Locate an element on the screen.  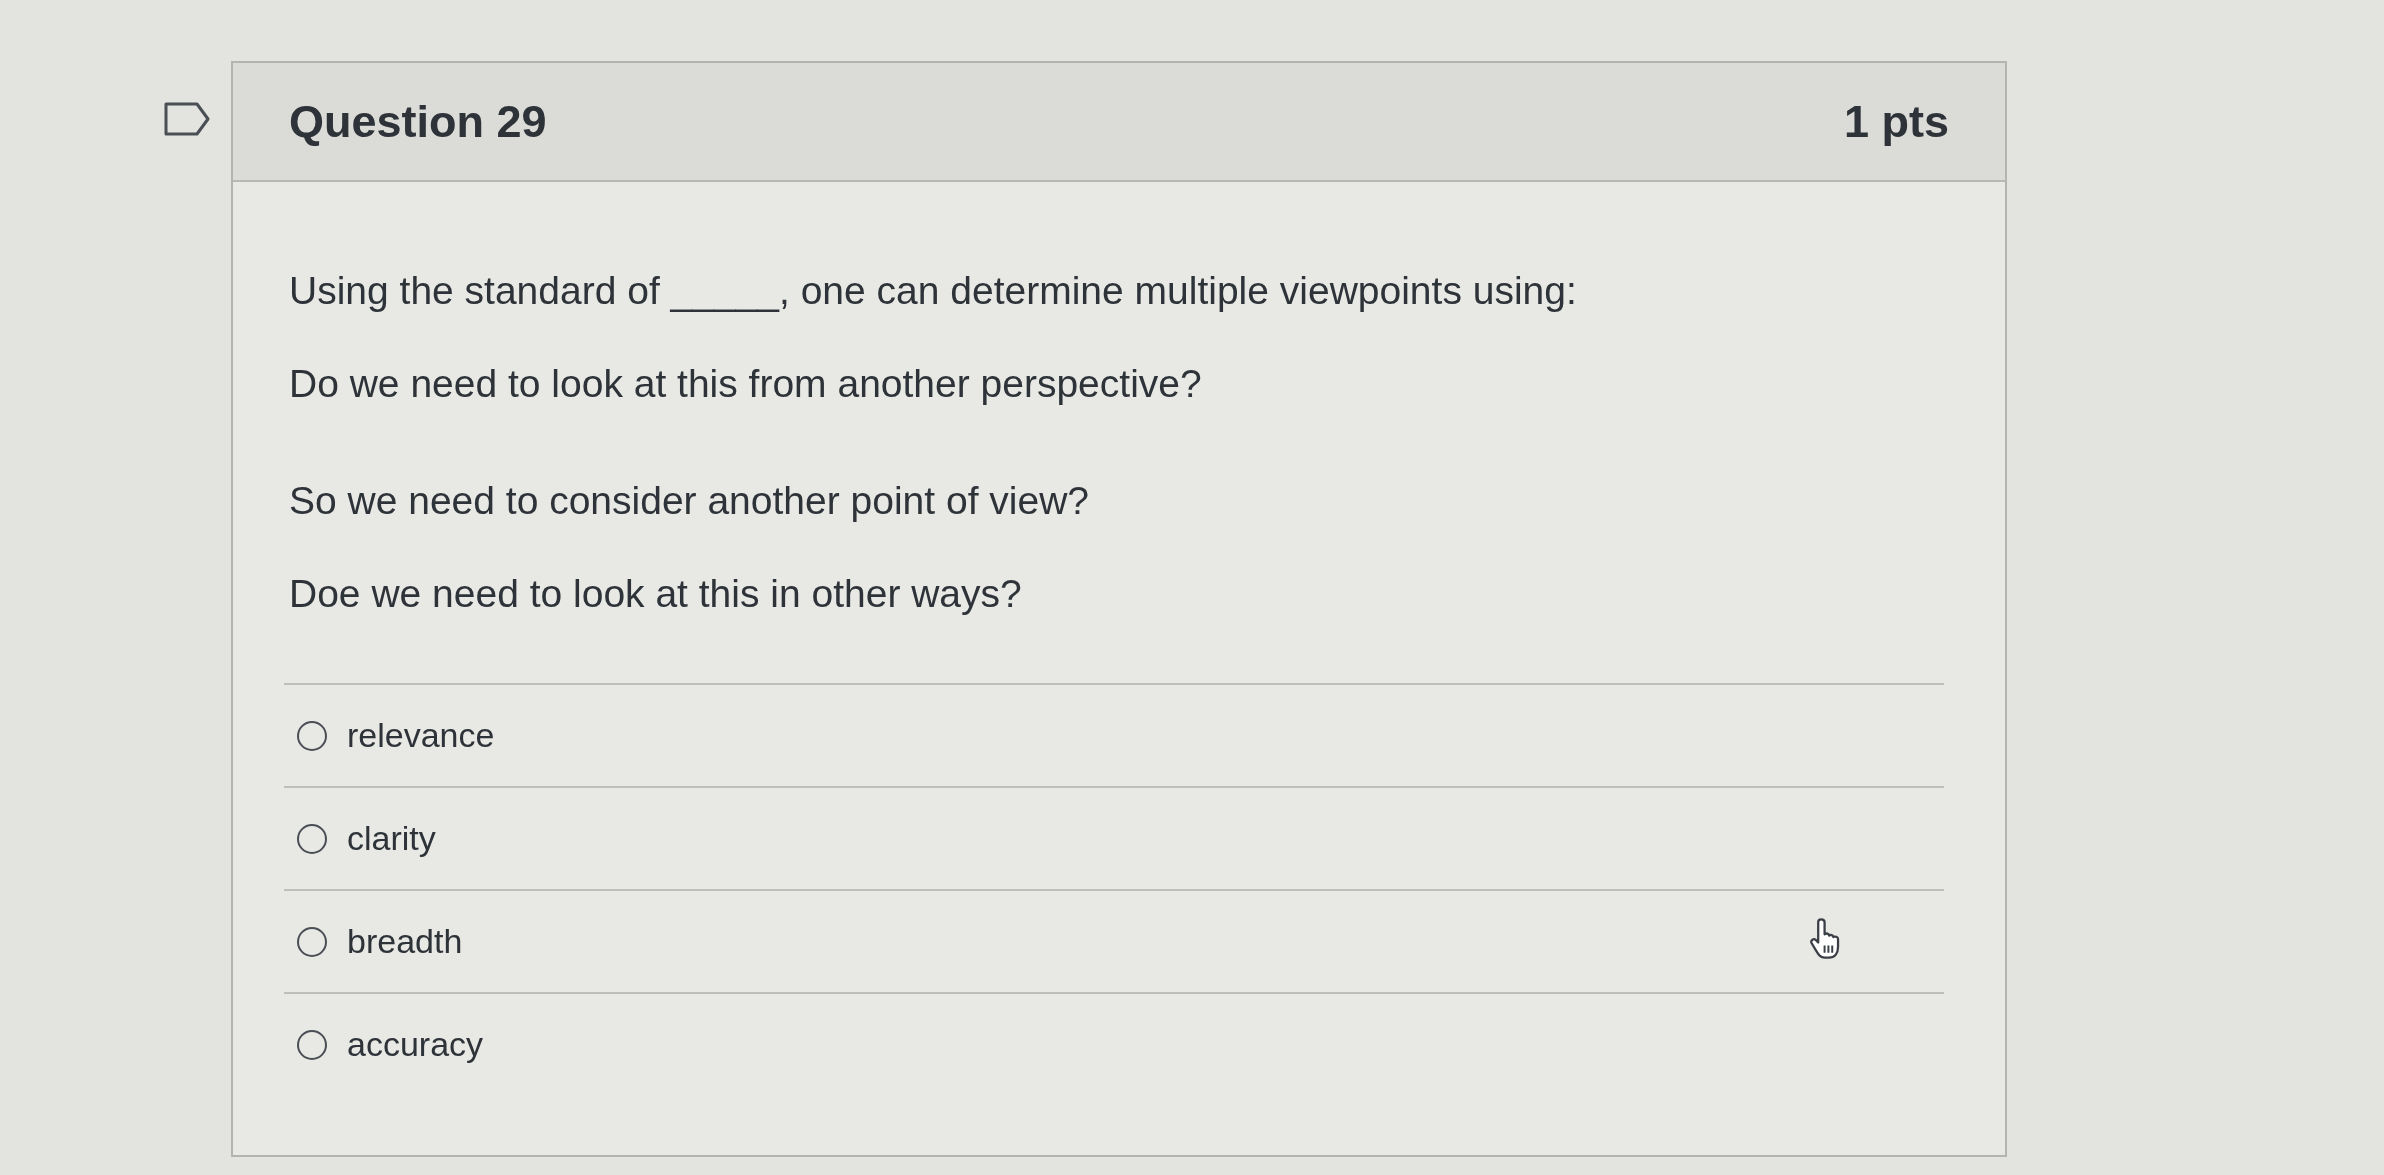
question-text: Doe we need to look at this in other ways? is located at coordinates (655, 594).